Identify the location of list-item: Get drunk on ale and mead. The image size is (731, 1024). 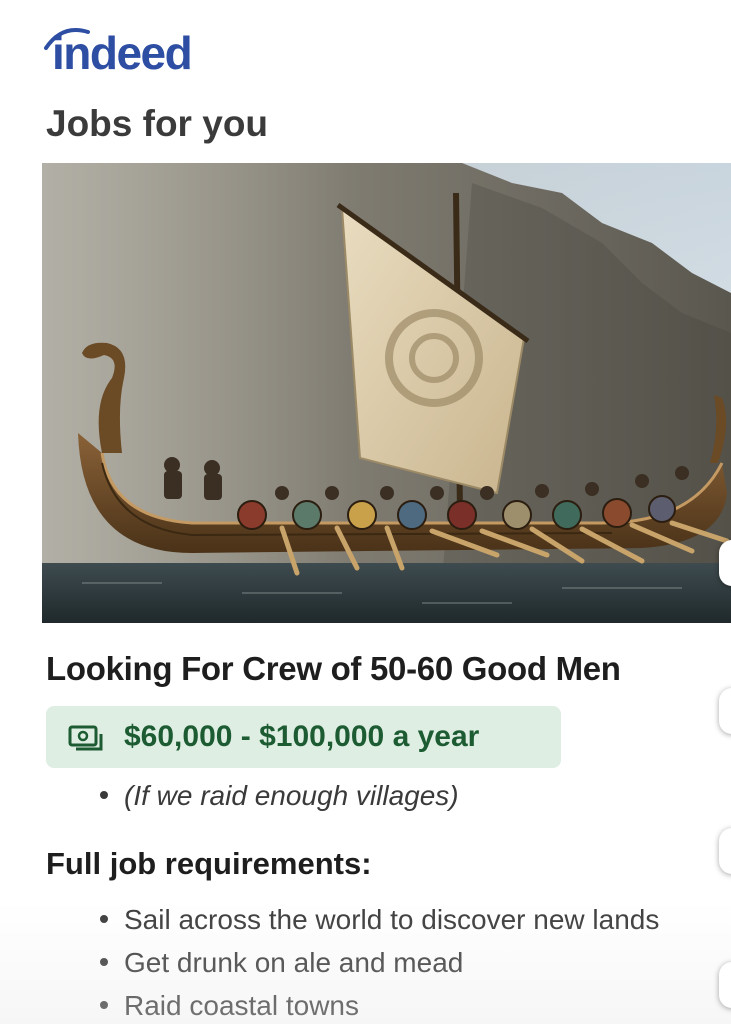
(379, 962).